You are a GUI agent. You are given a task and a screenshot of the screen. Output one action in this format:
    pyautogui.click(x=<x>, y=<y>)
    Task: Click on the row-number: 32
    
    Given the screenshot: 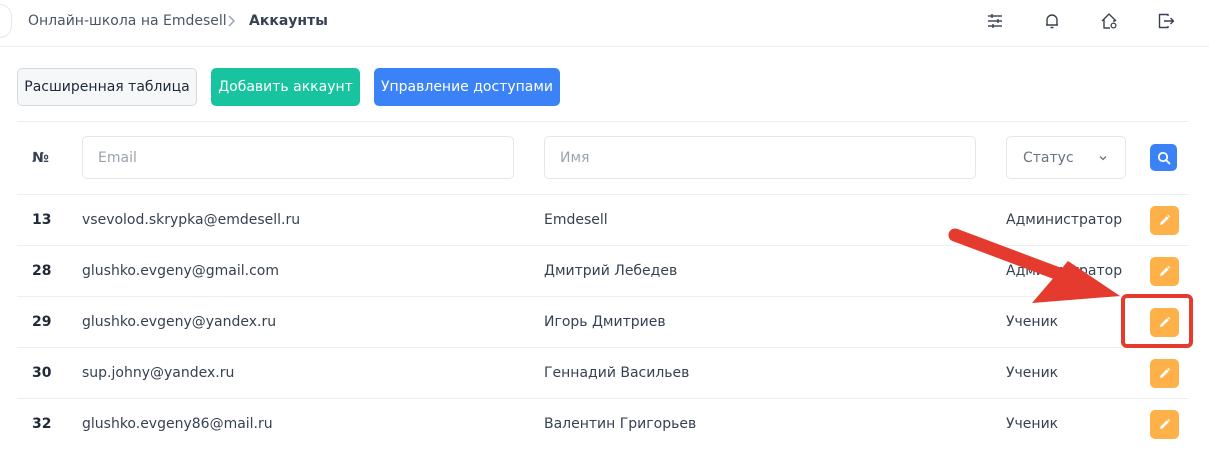 What is the action you would take?
    pyautogui.click(x=42, y=424)
    